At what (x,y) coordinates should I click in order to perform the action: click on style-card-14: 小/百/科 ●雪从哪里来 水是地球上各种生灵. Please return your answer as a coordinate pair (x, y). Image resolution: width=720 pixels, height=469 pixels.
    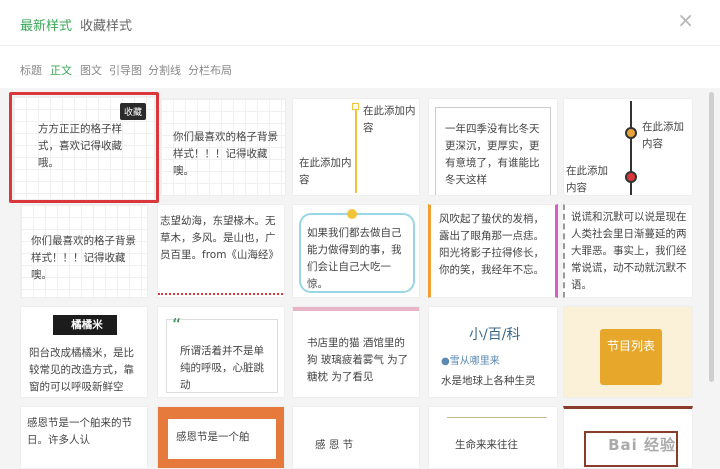
    Looking at the image, I should click on (493, 352).